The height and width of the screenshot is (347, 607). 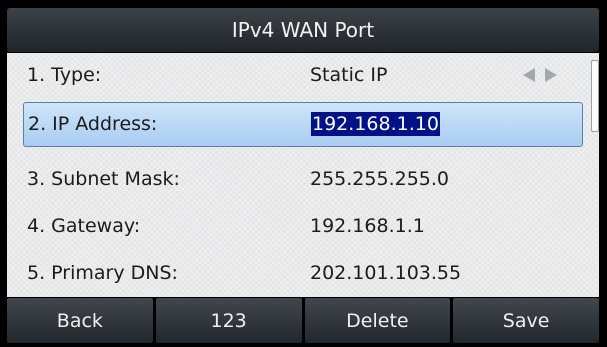 I want to click on arrow-left-icon, so click(x=529, y=75).